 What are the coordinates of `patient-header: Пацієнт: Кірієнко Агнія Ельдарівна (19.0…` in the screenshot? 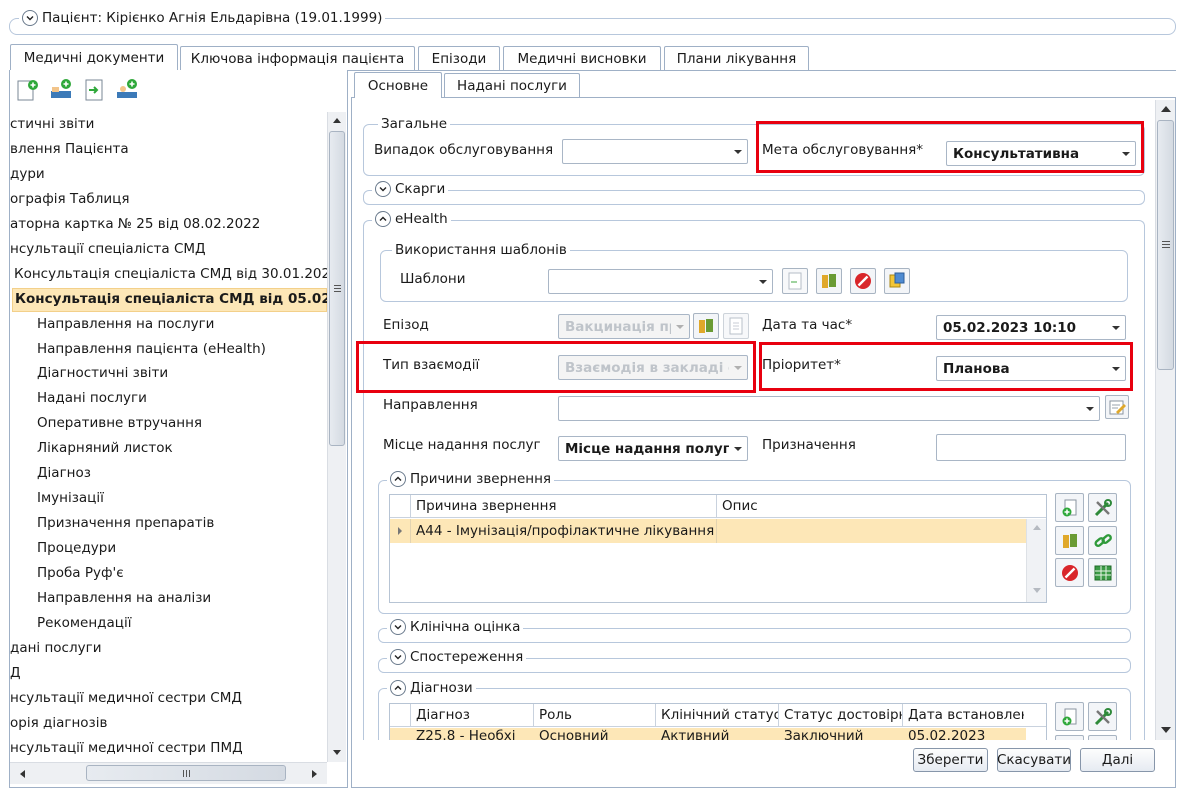 It's located at (202, 18).